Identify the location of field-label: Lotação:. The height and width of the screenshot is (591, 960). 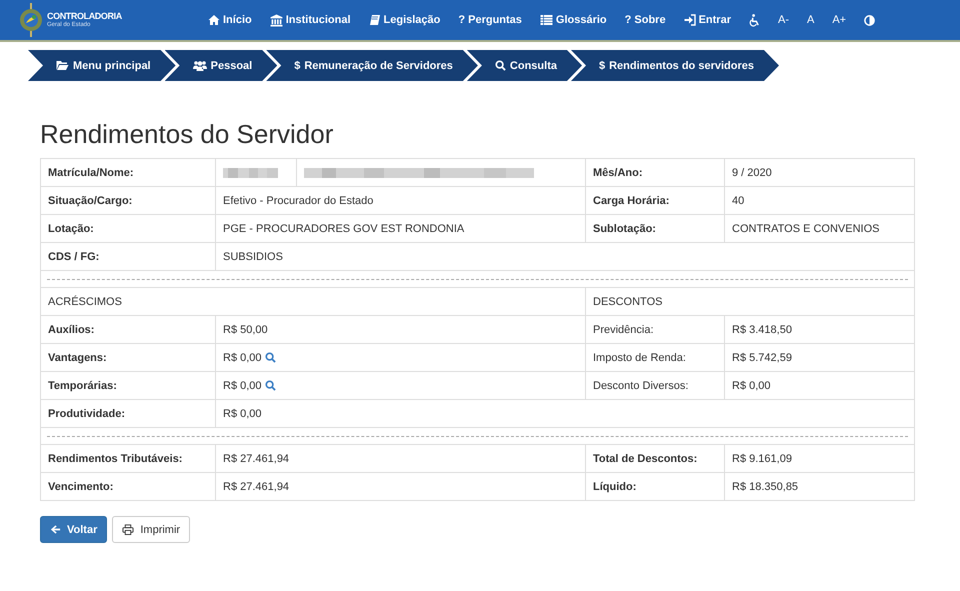
(128, 229).